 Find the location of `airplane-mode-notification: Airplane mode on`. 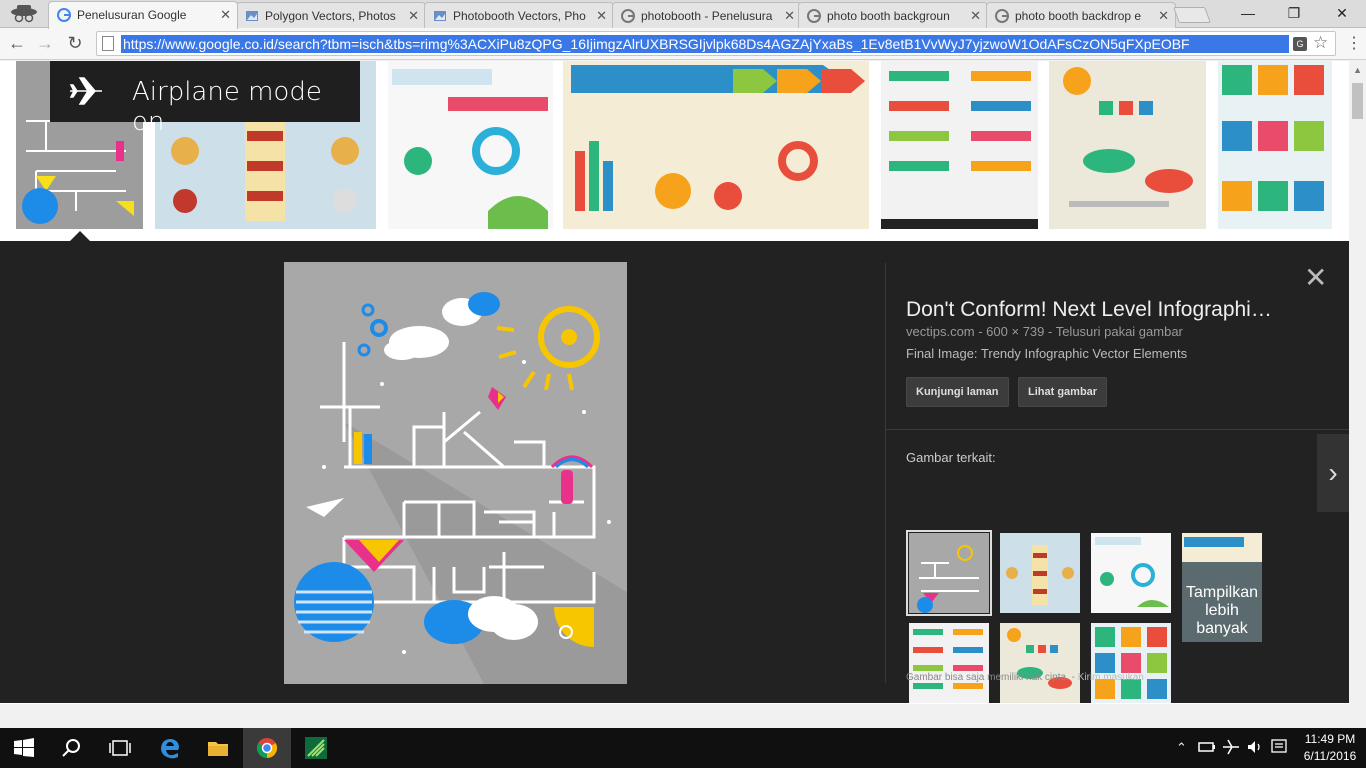

airplane-mode-notification: Airplane mode on is located at coordinates (205, 99).